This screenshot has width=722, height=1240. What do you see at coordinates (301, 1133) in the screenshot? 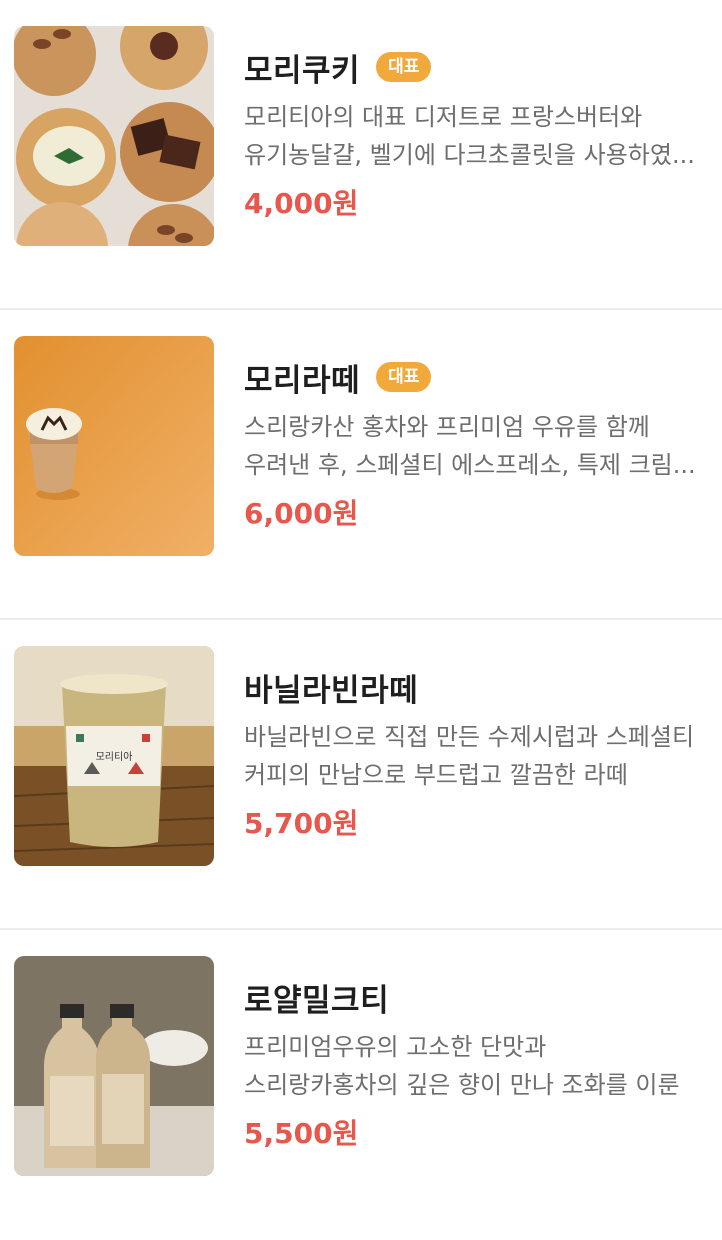
I see `menu-item-price: 5,500원` at bounding box center [301, 1133].